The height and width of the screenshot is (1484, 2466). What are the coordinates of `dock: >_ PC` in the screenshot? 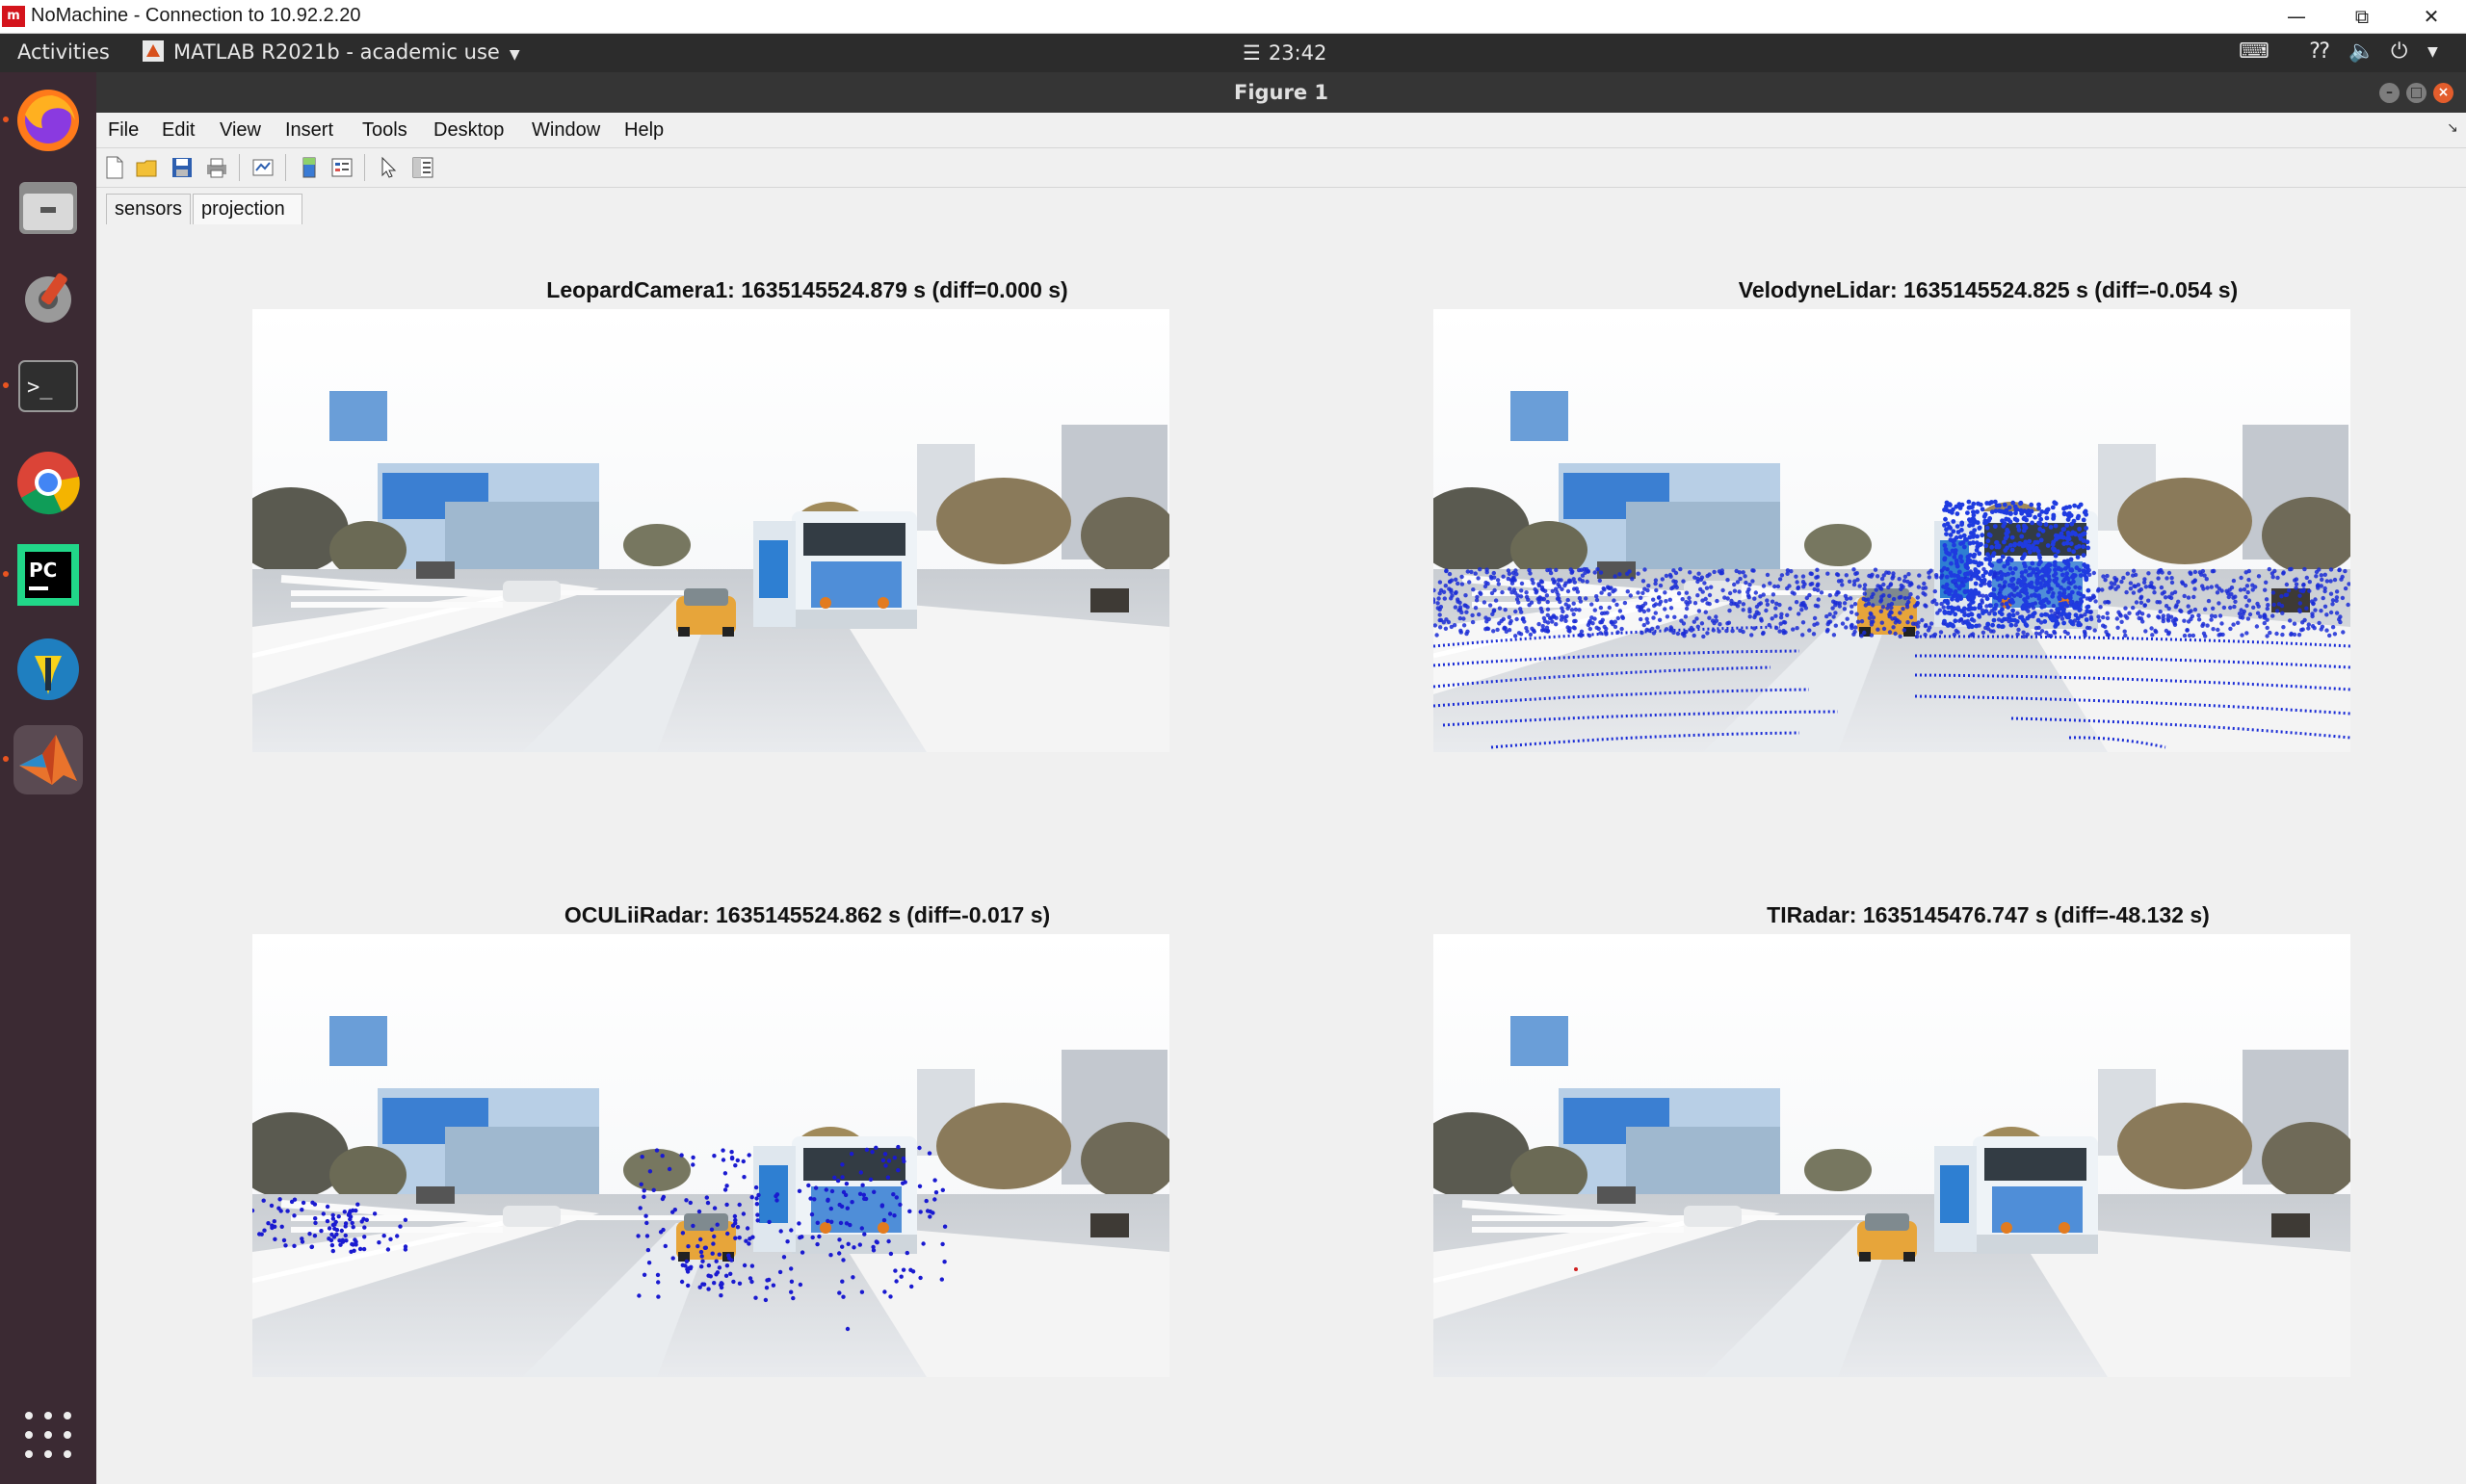 It's located at (48, 778).